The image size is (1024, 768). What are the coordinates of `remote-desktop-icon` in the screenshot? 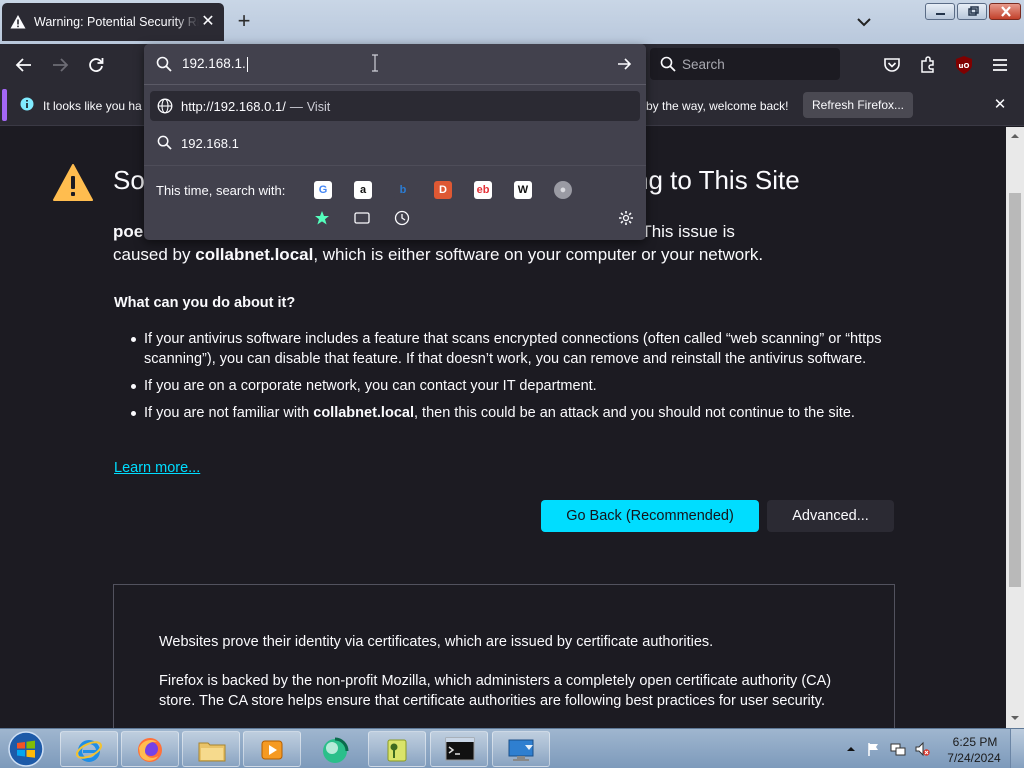 It's located at (521, 750).